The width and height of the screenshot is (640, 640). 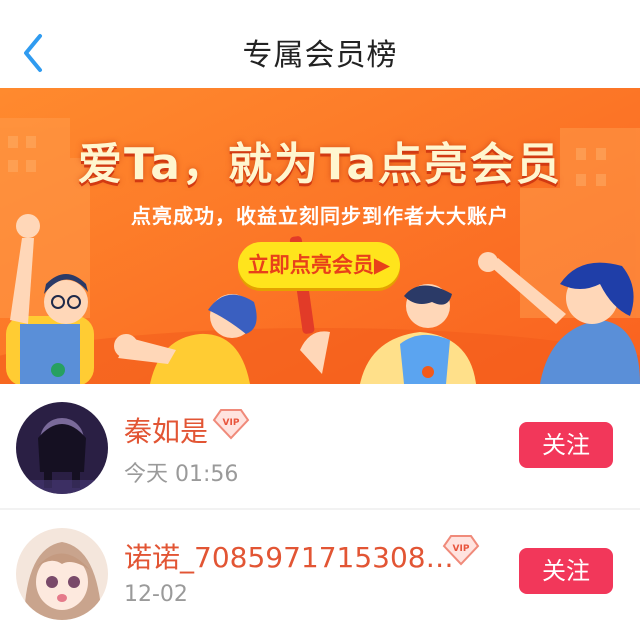 What do you see at coordinates (320, 216) in the screenshot?
I see `banner-subline: 点亮成功，收益立刻同步到作者大大账户` at bounding box center [320, 216].